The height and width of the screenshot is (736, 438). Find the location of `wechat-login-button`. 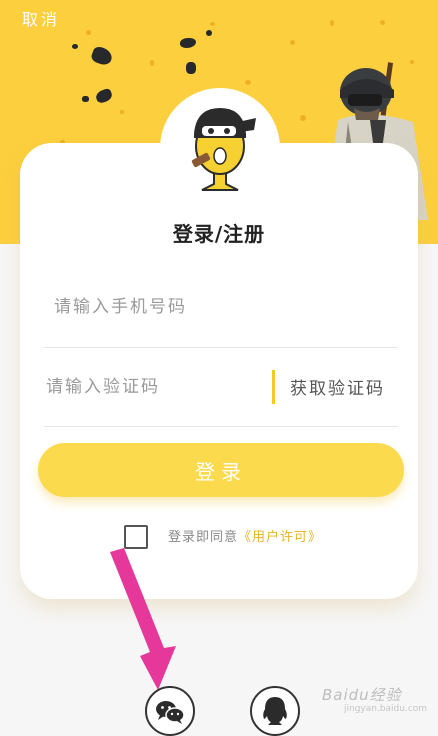

wechat-login-button is located at coordinates (170, 711).